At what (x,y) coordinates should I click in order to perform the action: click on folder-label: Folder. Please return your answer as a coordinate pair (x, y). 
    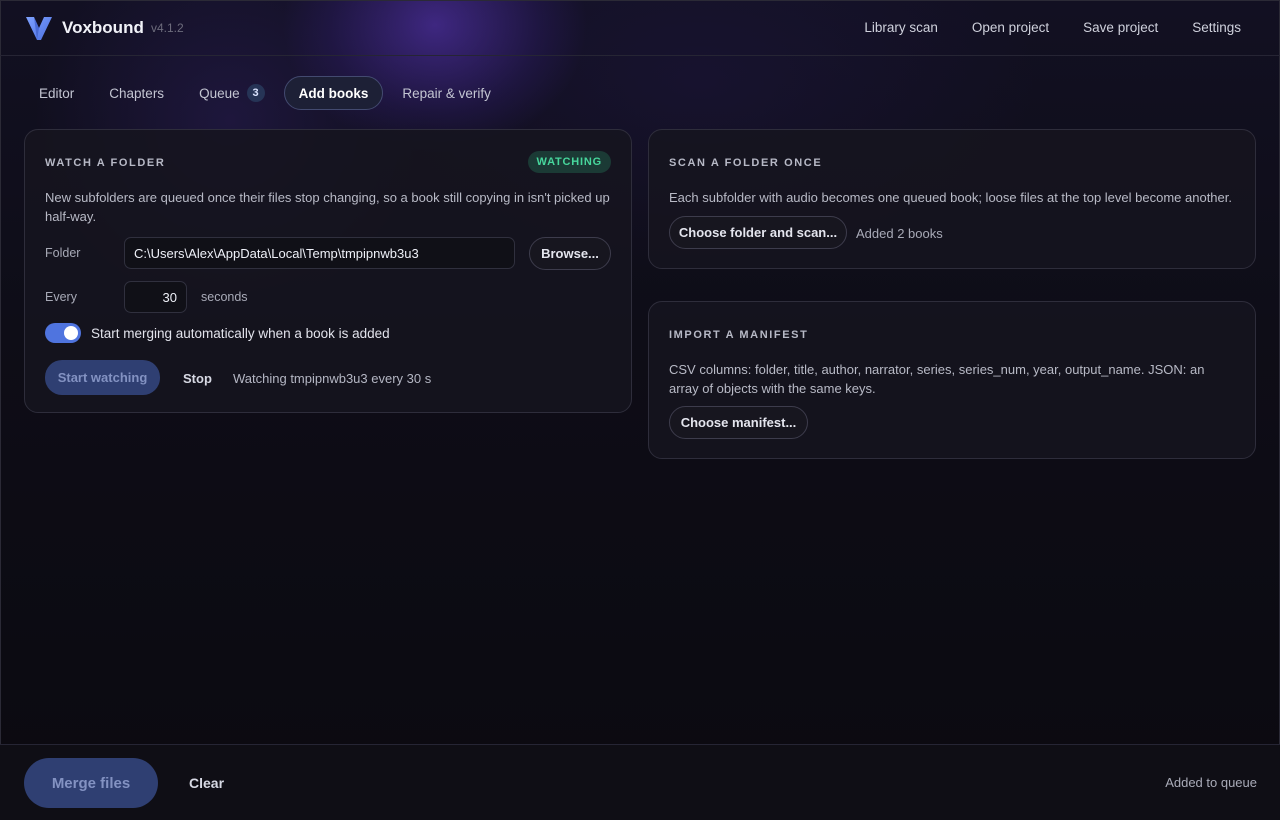
    Looking at the image, I should click on (63, 253).